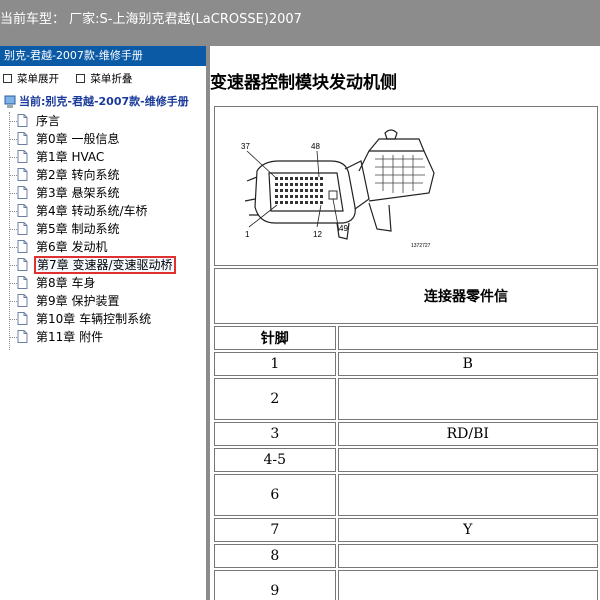  I want to click on window-title-bar: 当前车型： 厂家:S-上海别克君越(LaCROSSE)2007, so click(300, 23).